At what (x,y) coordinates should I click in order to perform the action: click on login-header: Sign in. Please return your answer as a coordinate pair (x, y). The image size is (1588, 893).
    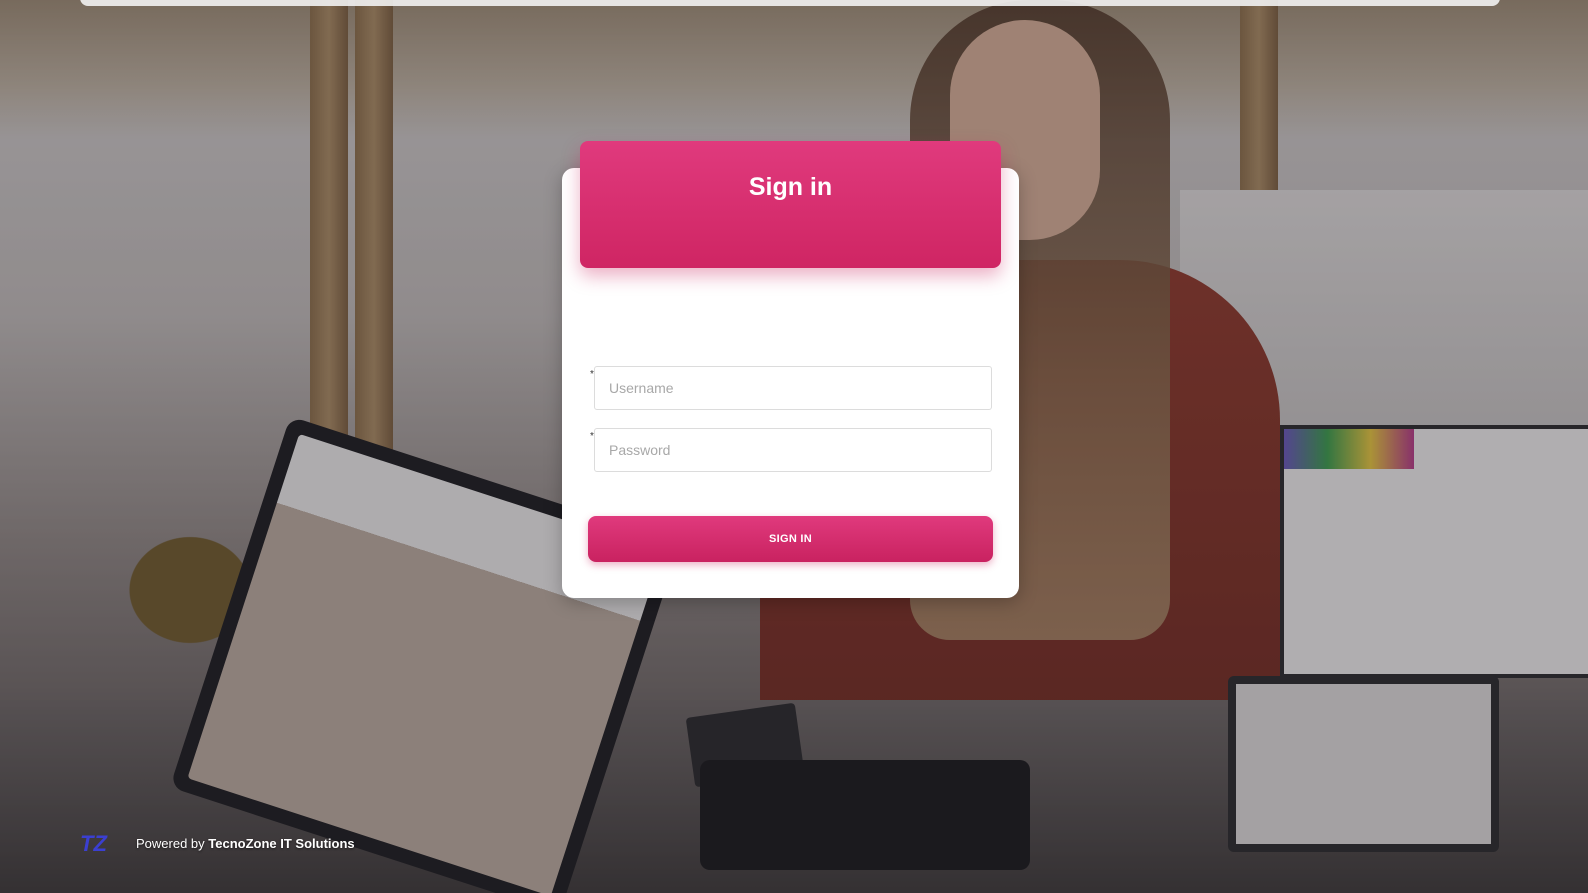
    Looking at the image, I should click on (790, 204).